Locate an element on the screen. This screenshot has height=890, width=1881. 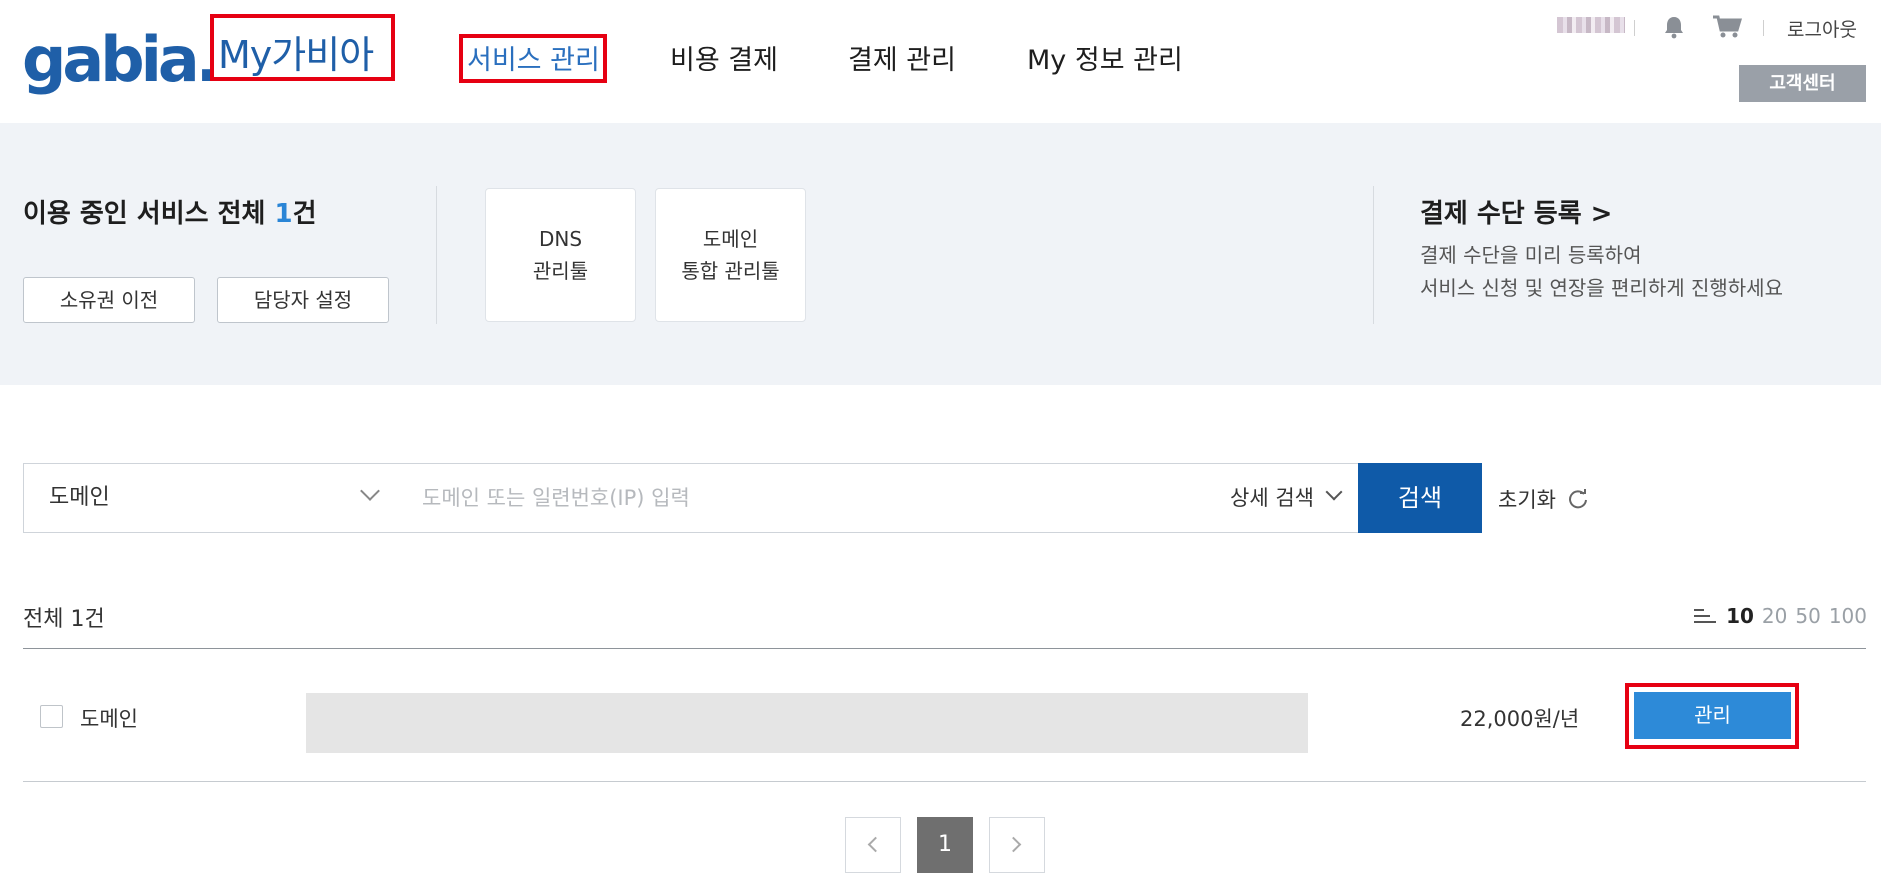
title-prefix: 이용 중인 서비스 전체 is located at coordinates (149, 214).